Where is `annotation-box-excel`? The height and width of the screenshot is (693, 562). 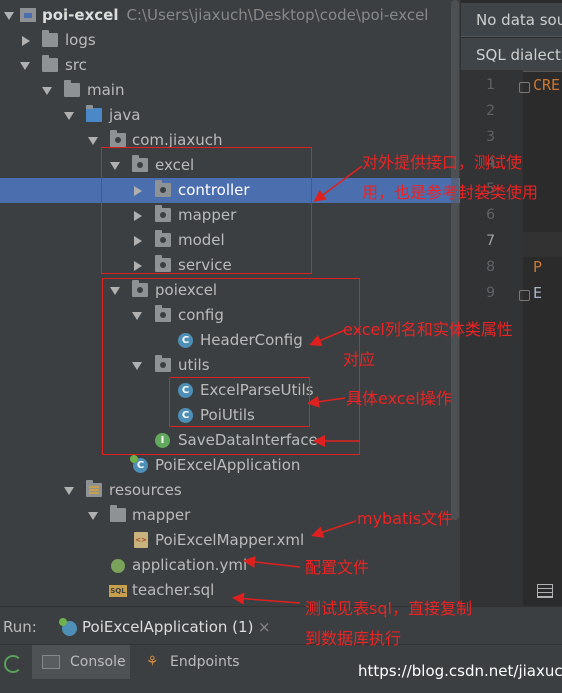 annotation-box-excel is located at coordinates (206, 210).